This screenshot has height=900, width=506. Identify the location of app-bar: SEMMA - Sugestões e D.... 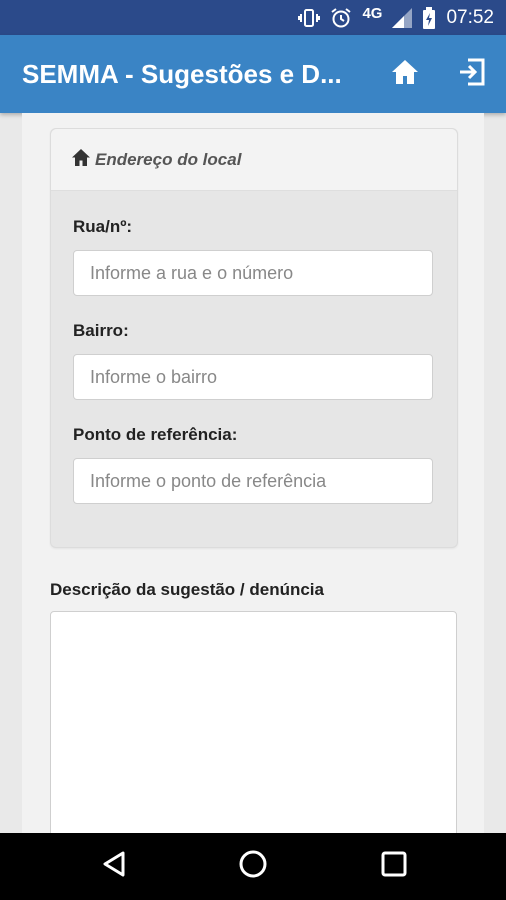
(253, 74).